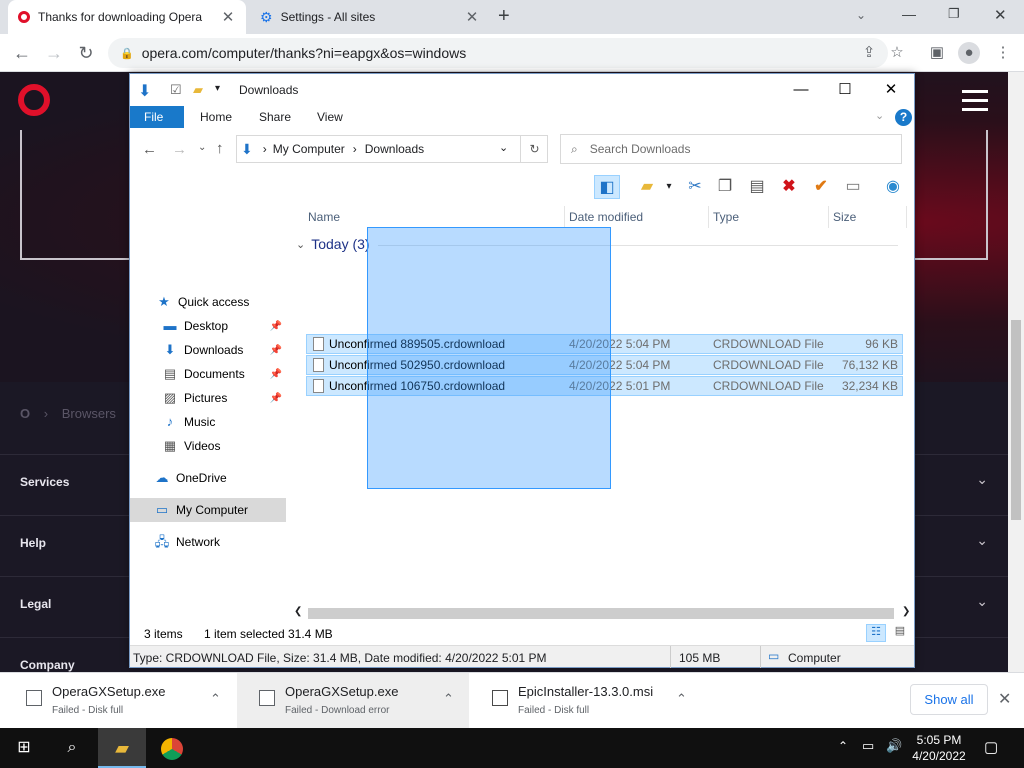  What do you see at coordinates (975, 103) in the screenshot?
I see `hamburger-menu-icon` at bounding box center [975, 103].